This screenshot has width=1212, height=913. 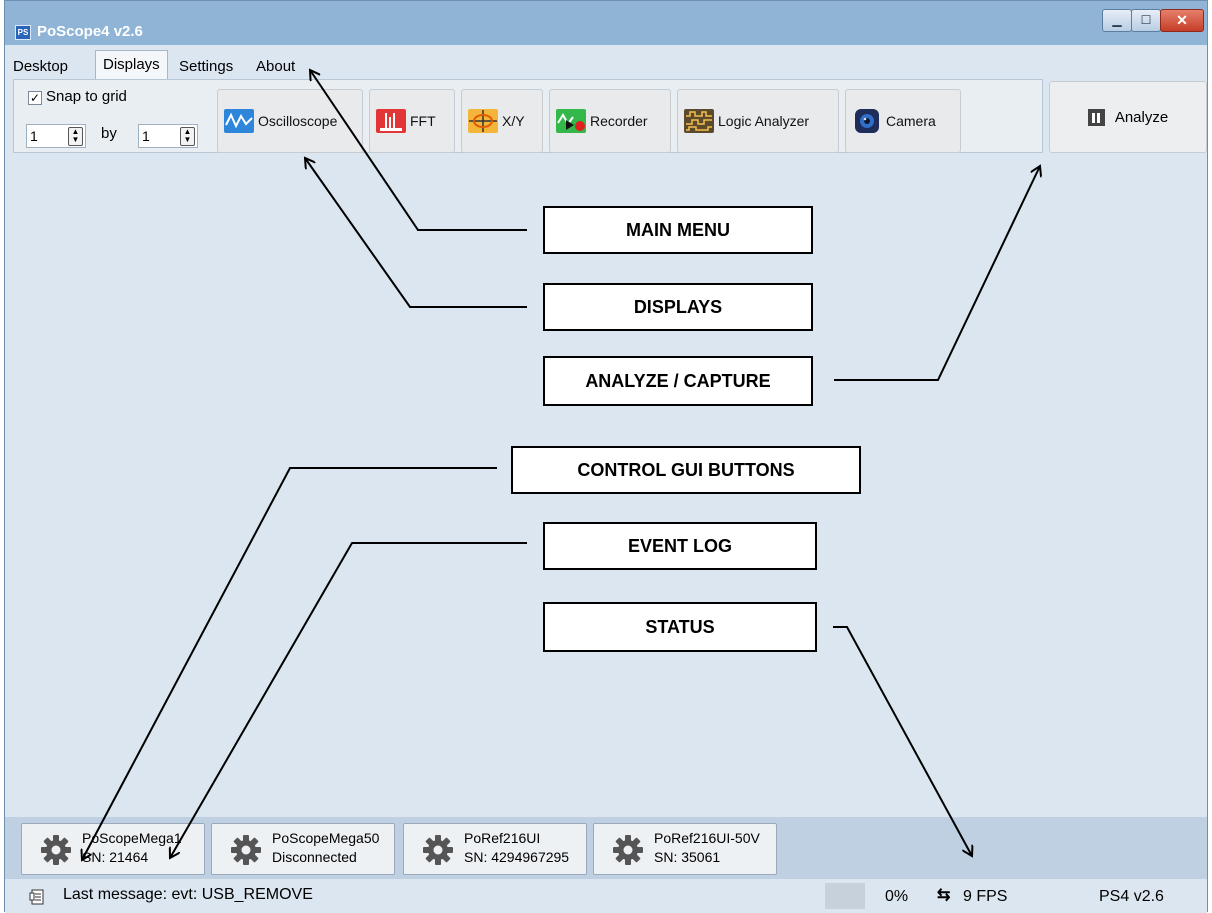 I want to click on device-button-poref216ui-50v: PoRef216UI-50V SN: 35061, so click(x=685, y=849).